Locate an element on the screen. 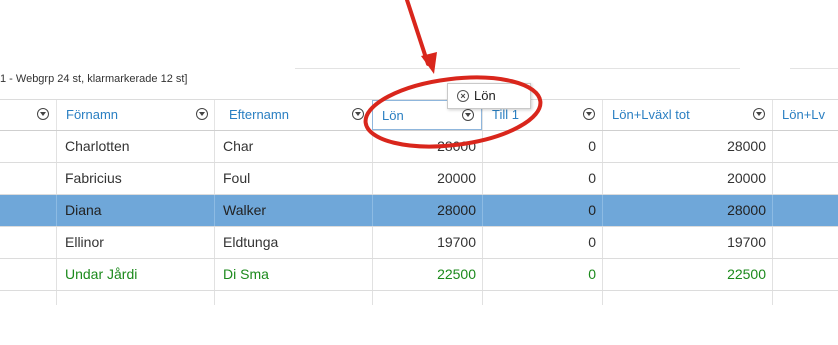  table-row: Charlotten Char 28000 0 28000 is located at coordinates (419, 147).